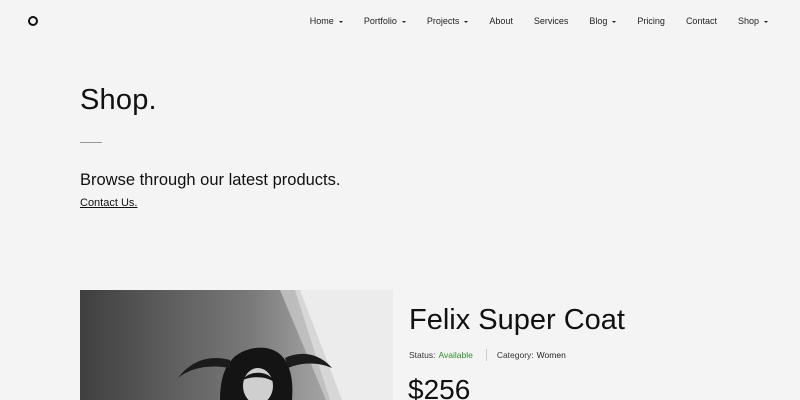  I want to click on nav-item-pricing: Pricing, so click(651, 21).